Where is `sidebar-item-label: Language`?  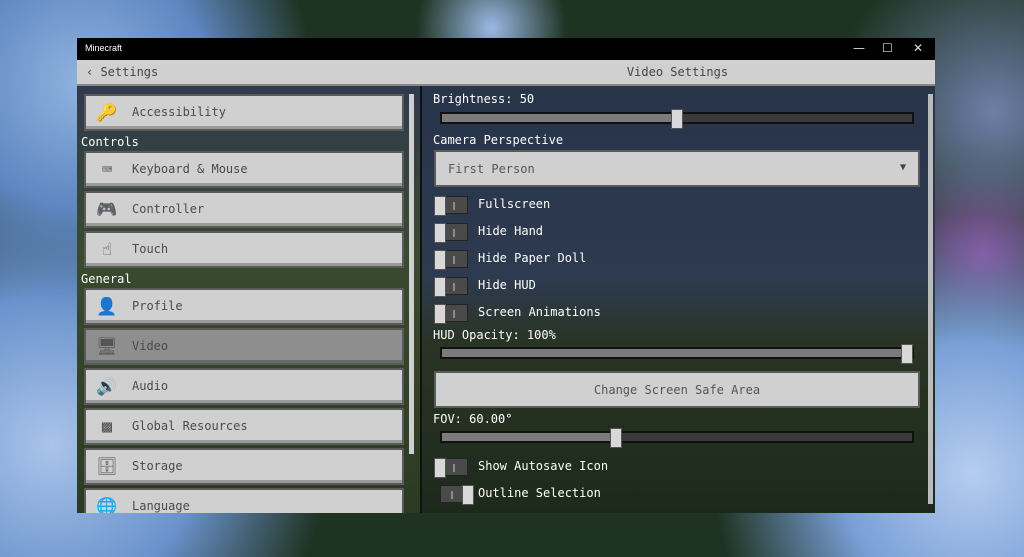
sidebar-item-label: Language is located at coordinates (161, 506).